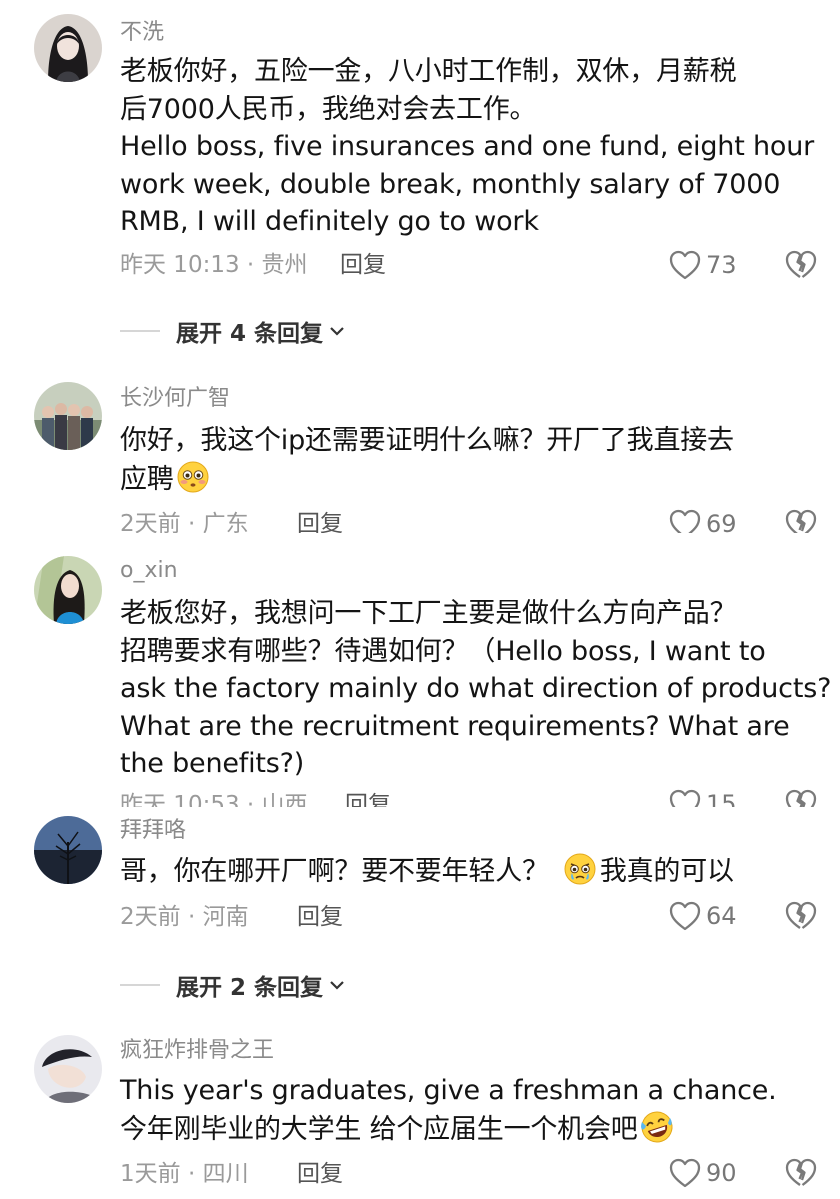 Image resolution: width=840 pixels, height=1199 pixels. I want to click on comment-line-with-emoji: 今年刚毕业的大学生 给个应届生一个机会吧, so click(471, 1129).